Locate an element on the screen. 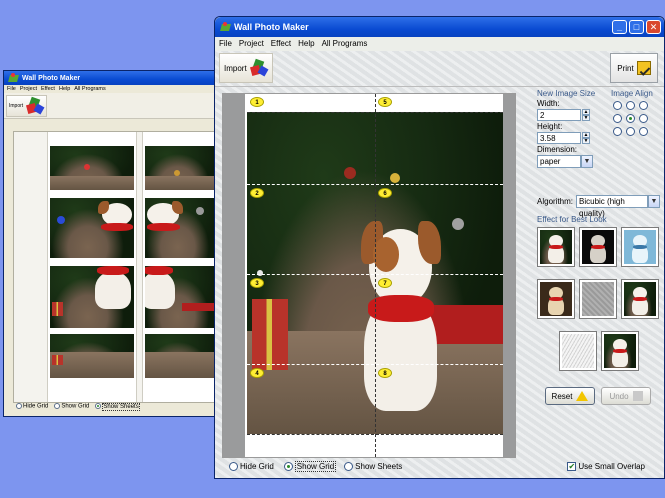 Image resolution: width=665 pixels, height=498 pixels. back-import-label: Import is located at coordinates (16, 105).